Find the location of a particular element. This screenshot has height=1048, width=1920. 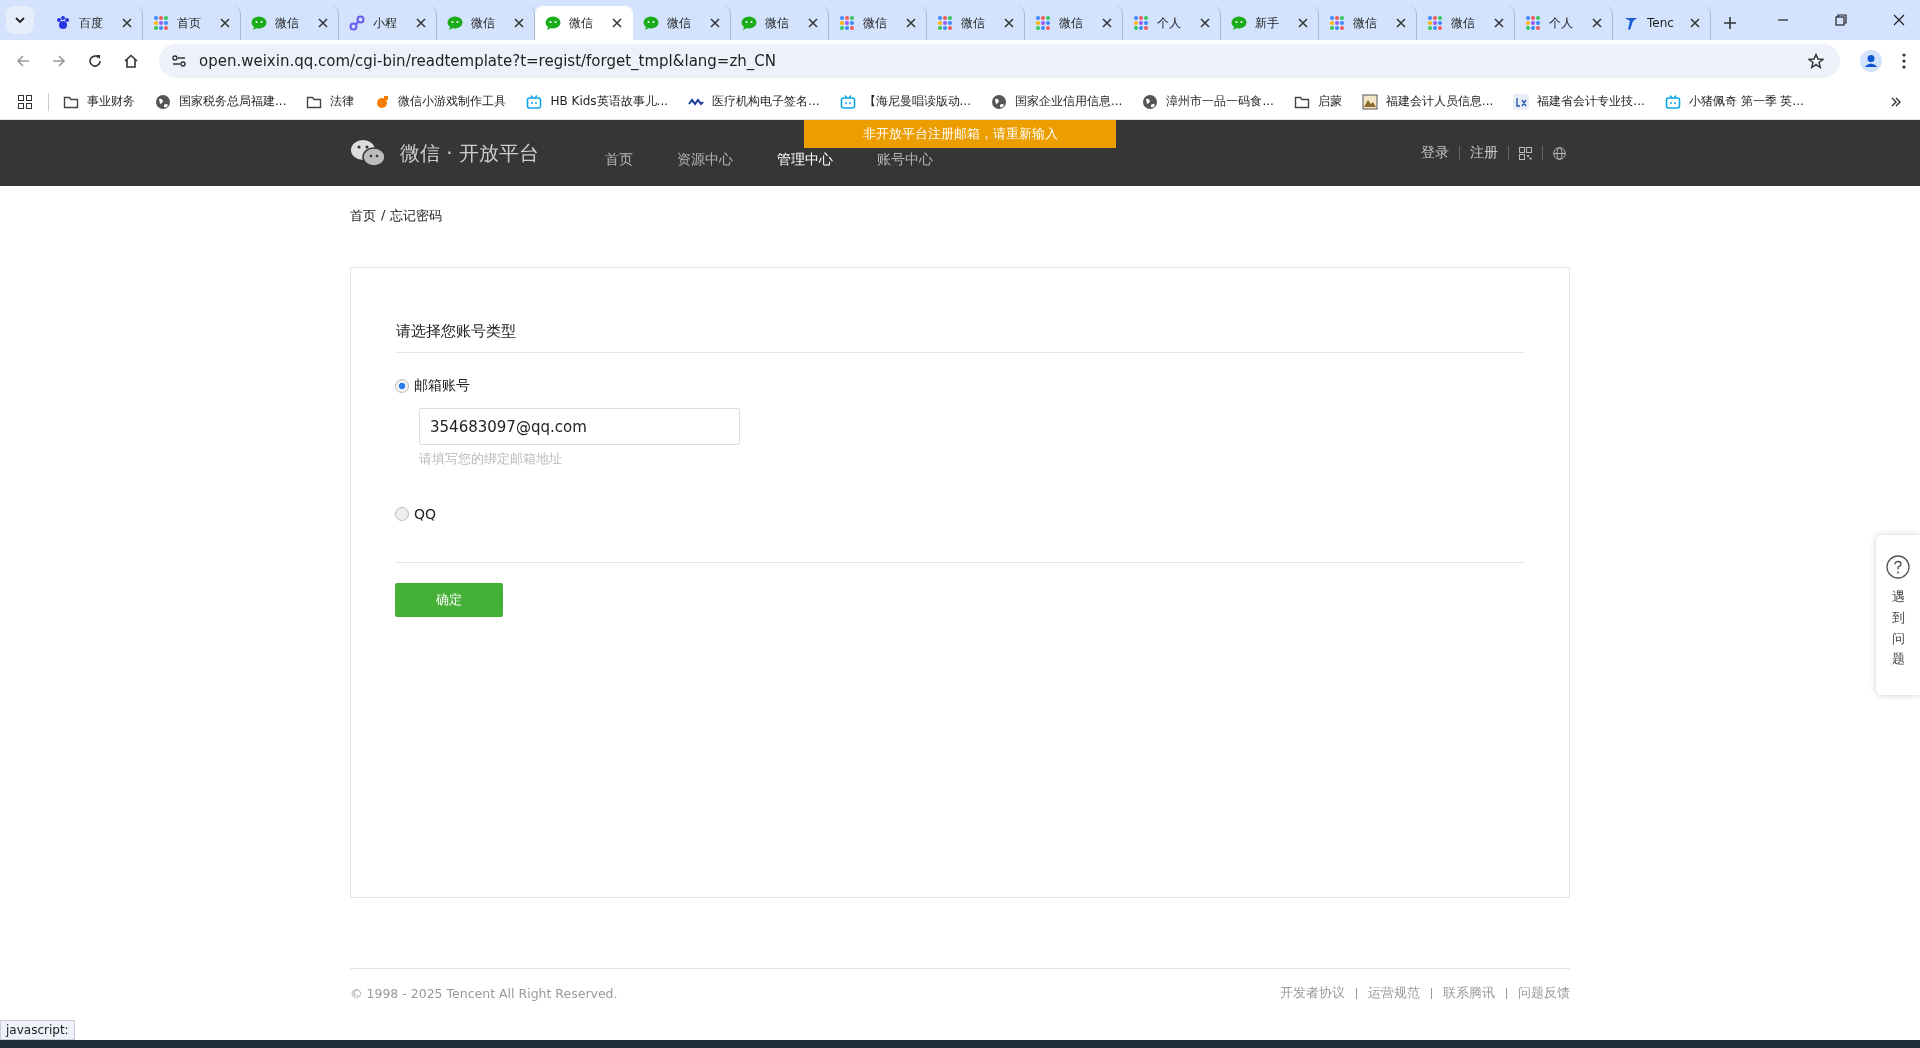

nav-link: 资源中心 is located at coordinates (705, 160).